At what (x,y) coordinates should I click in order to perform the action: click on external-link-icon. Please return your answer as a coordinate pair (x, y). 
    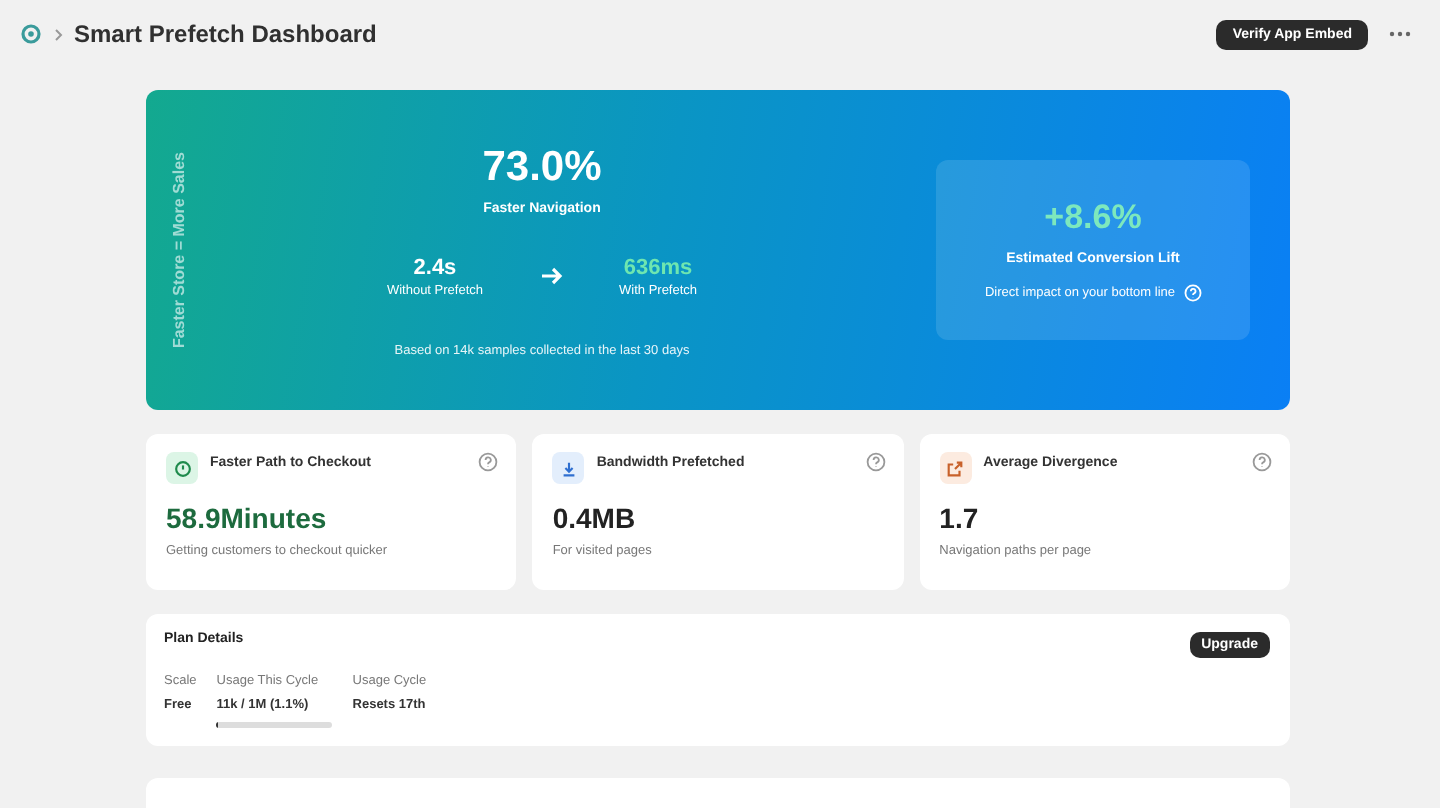
    Looking at the image, I should click on (955, 468).